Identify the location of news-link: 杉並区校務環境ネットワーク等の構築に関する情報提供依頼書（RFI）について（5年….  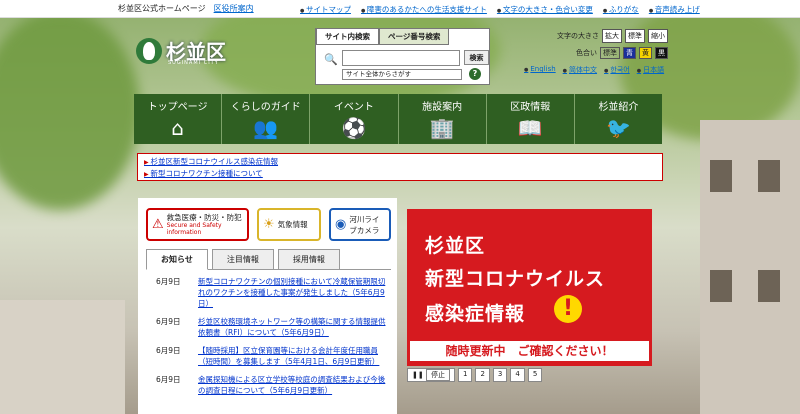
(294, 327).